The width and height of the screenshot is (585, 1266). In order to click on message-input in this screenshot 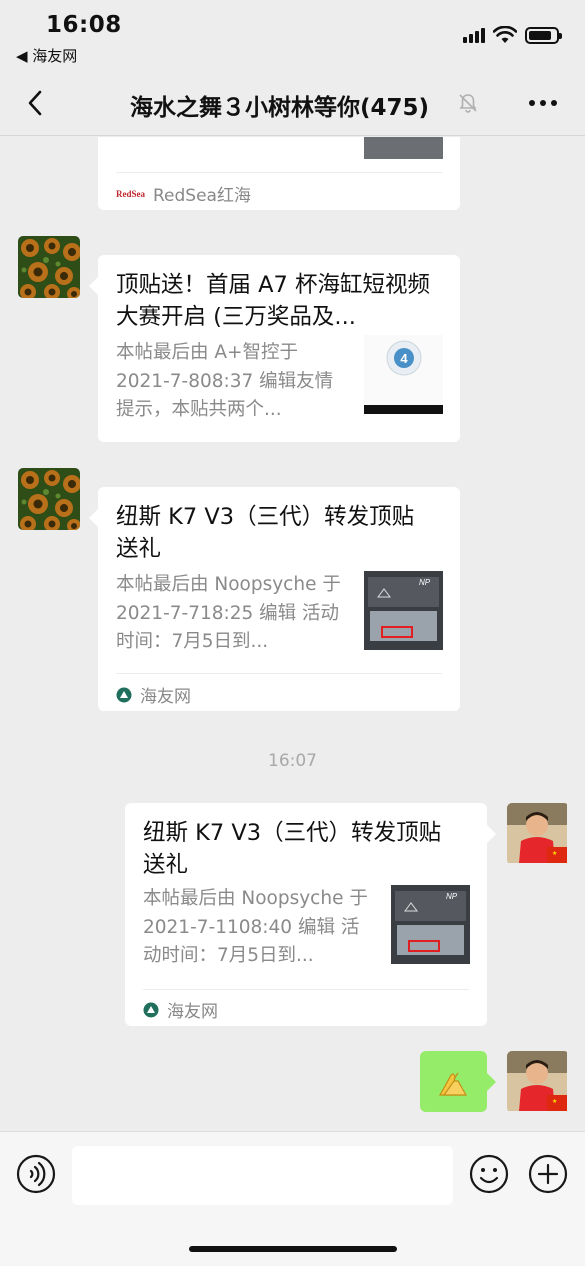, I will do `click(262, 1175)`.